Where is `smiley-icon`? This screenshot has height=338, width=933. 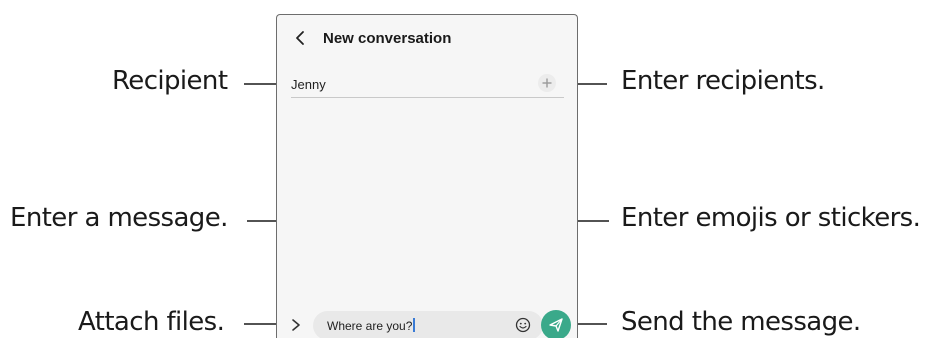
smiley-icon is located at coordinates (523, 325).